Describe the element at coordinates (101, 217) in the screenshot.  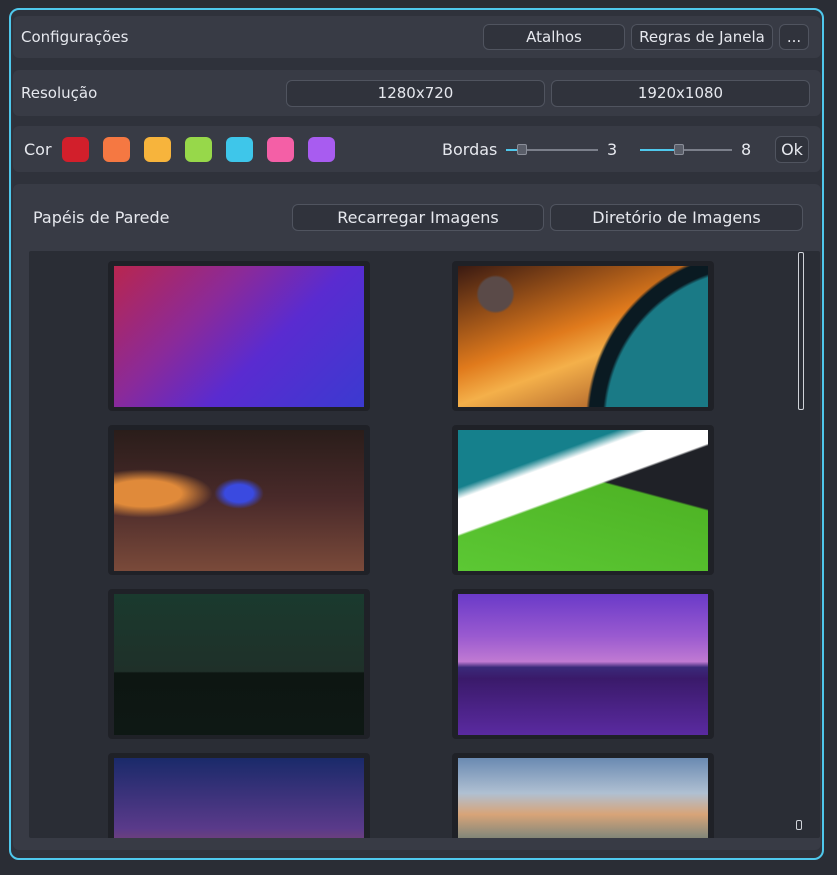
I see `wallpapers-label: Papéis de Parede` at that location.